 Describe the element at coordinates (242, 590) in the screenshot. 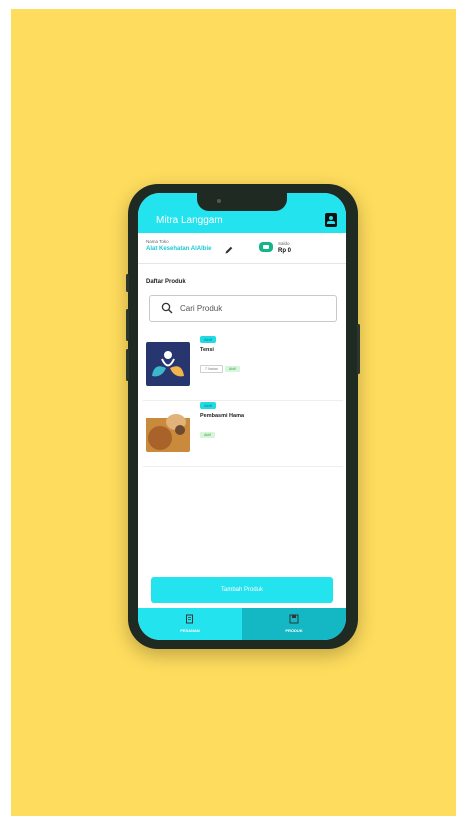

I see `add-product-button: Tambah Produk` at that location.